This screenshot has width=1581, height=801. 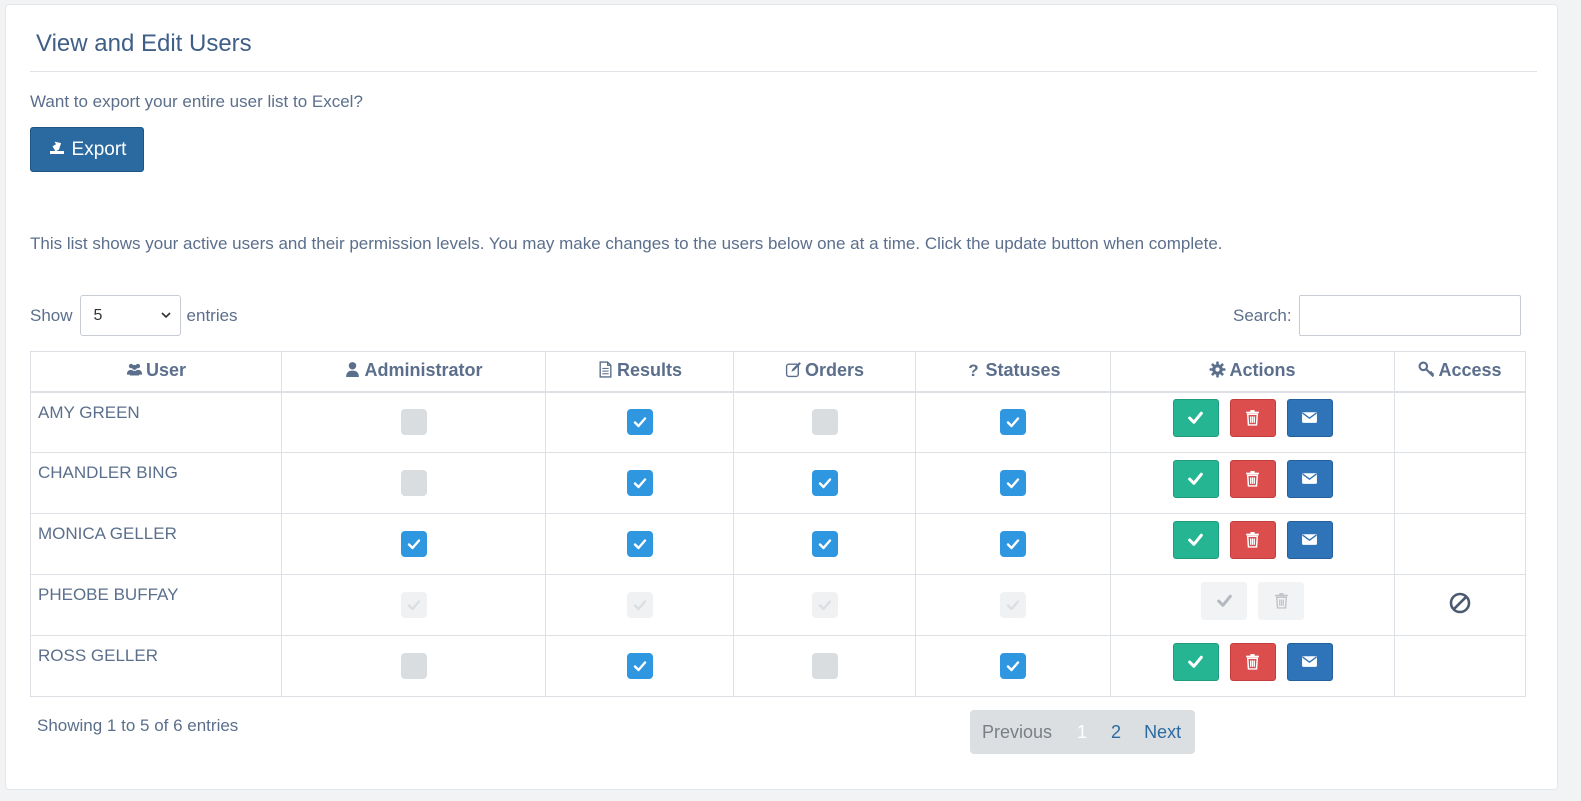 What do you see at coordinates (165, 316) in the screenshot?
I see `chevron-down-icon` at bounding box center [165, 316].